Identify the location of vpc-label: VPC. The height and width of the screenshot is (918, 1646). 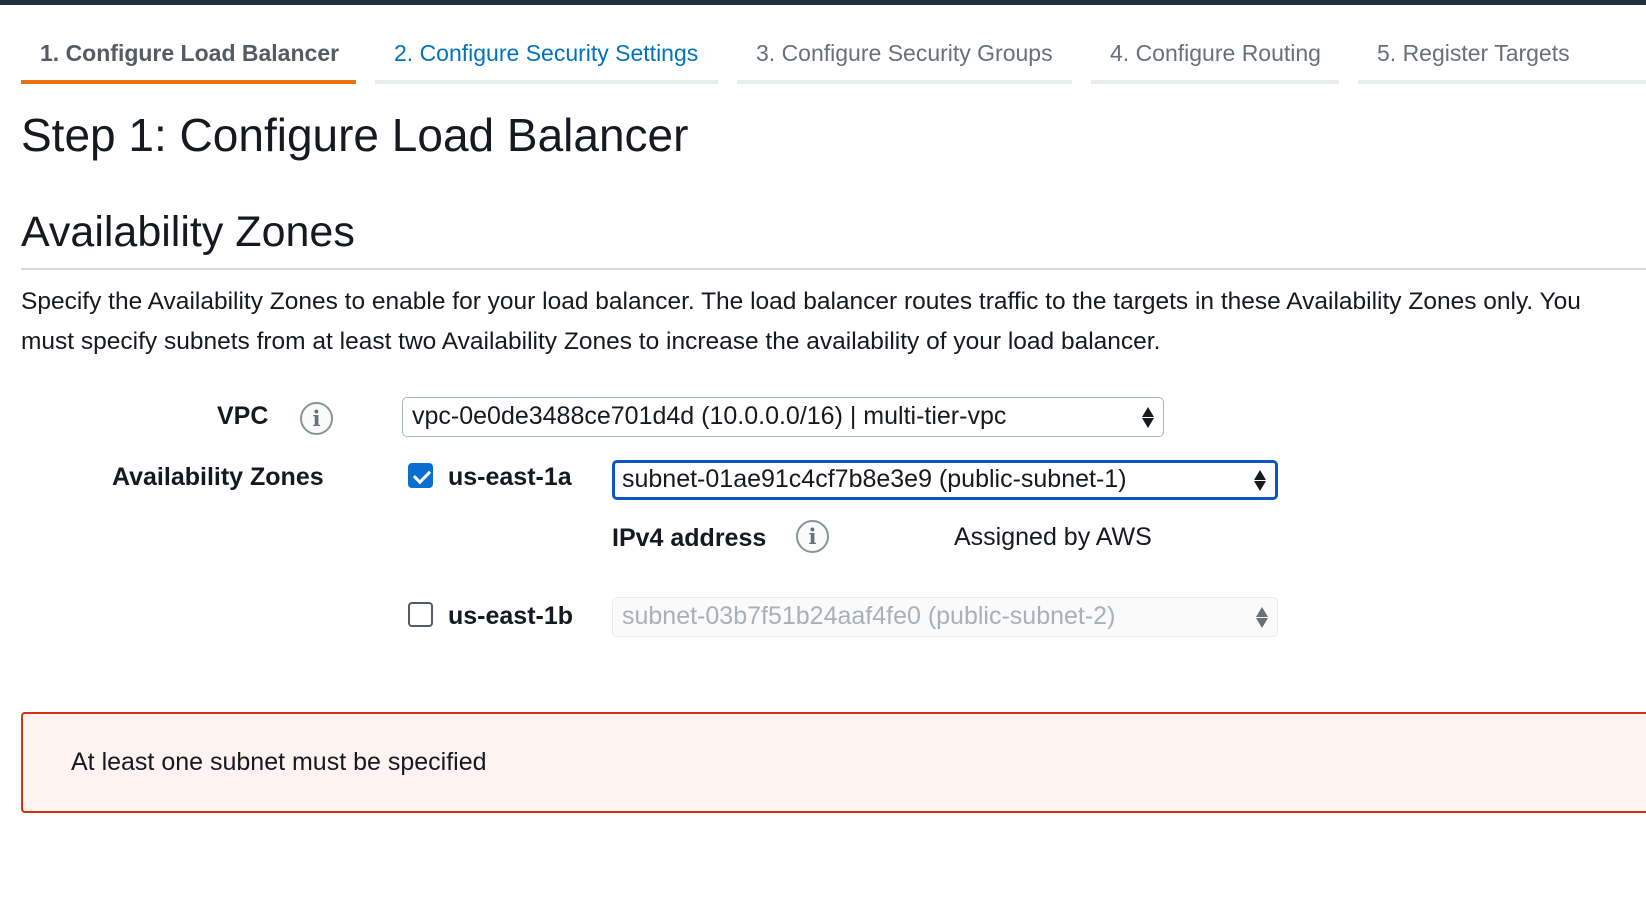
(243, 416).